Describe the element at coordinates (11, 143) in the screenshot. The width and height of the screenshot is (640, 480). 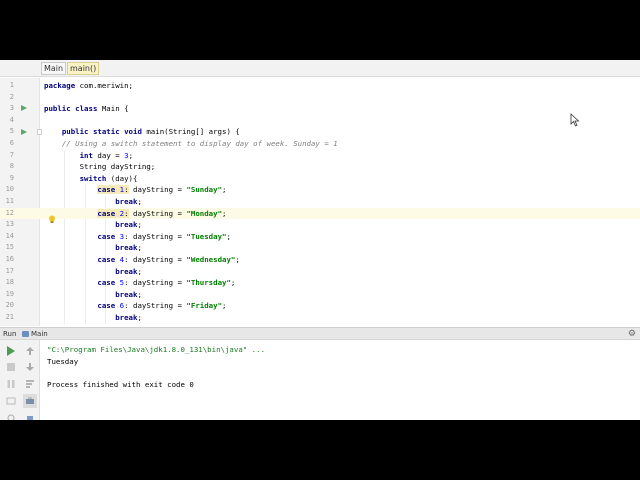
I see `line-number: 6` at that location.